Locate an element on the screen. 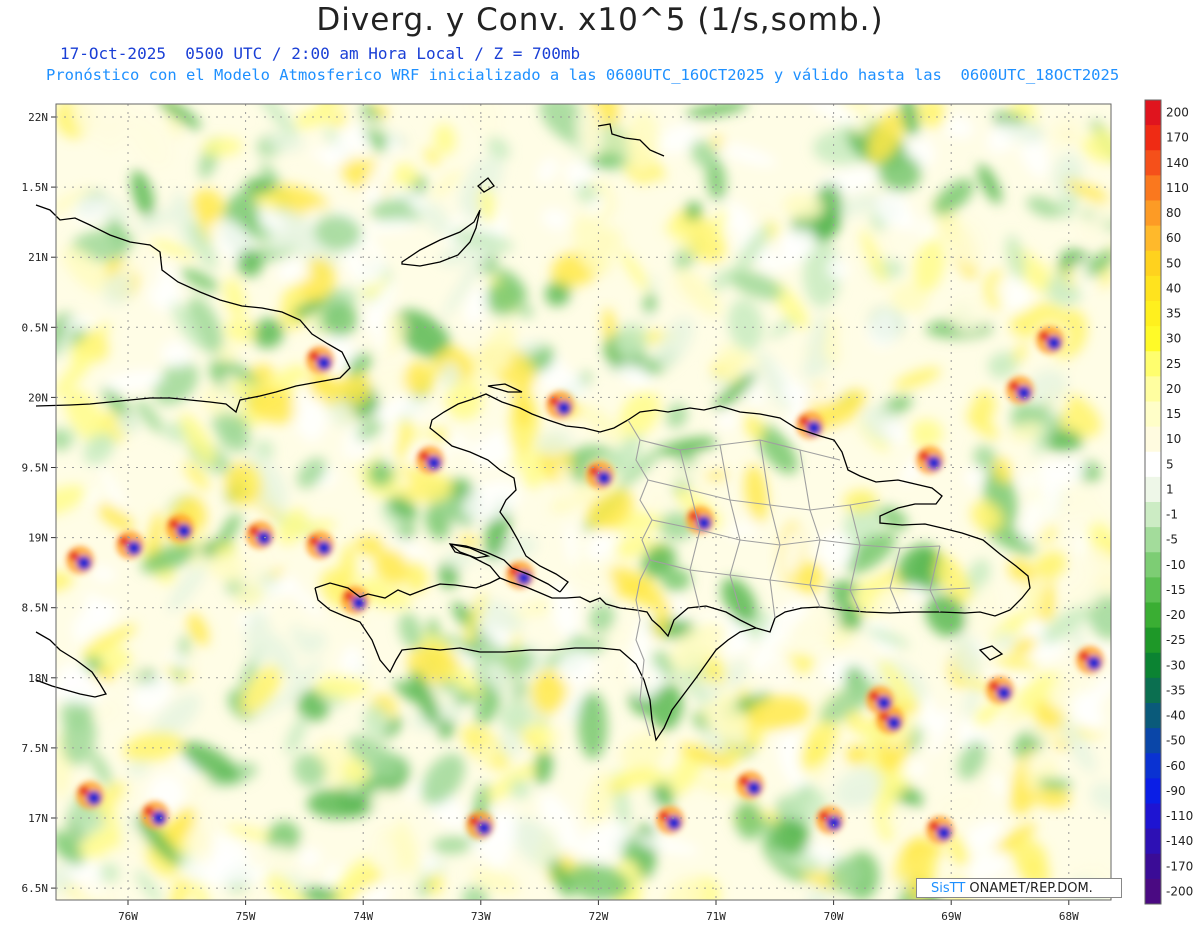  lon-label: 69W is located at coordinates (951, 916).